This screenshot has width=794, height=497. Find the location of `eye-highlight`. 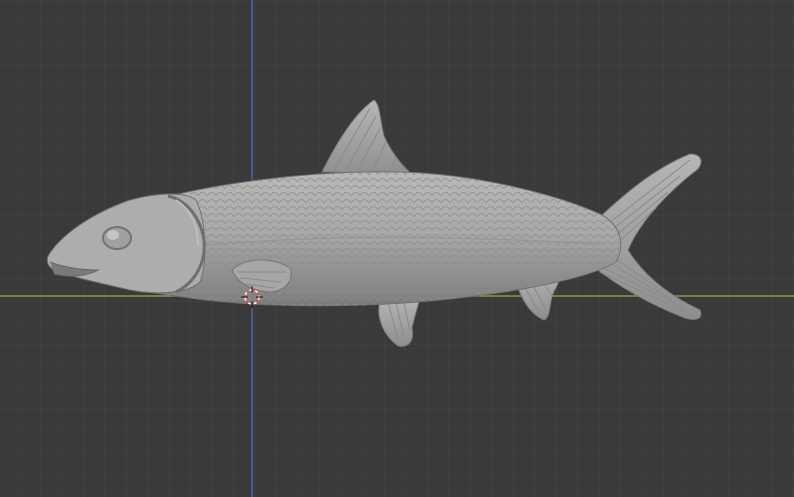

eye-highlight is located at coordinates (113, 235).